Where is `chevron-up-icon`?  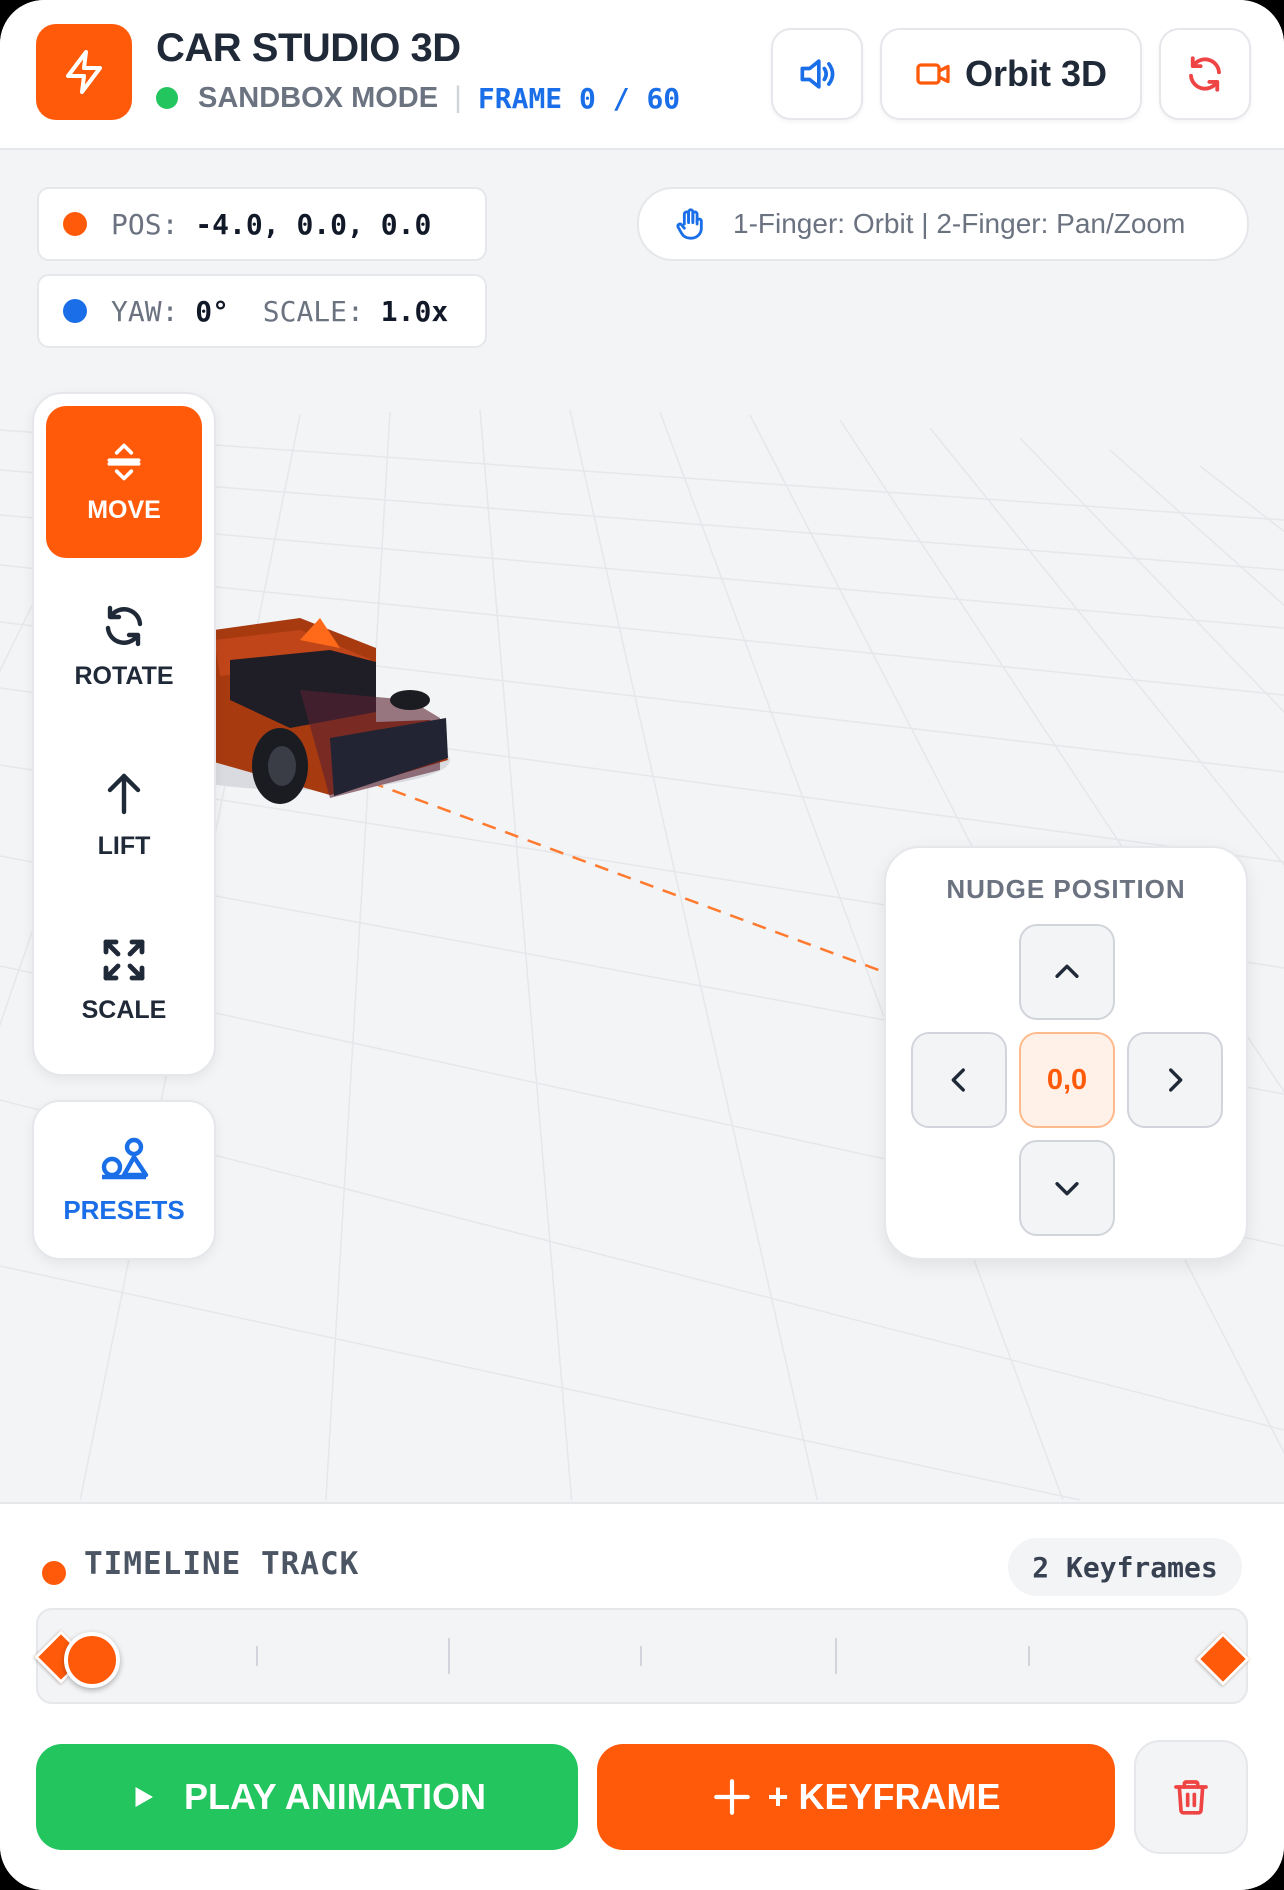 chevron-up-icon is located at coordinates (1067, 971).